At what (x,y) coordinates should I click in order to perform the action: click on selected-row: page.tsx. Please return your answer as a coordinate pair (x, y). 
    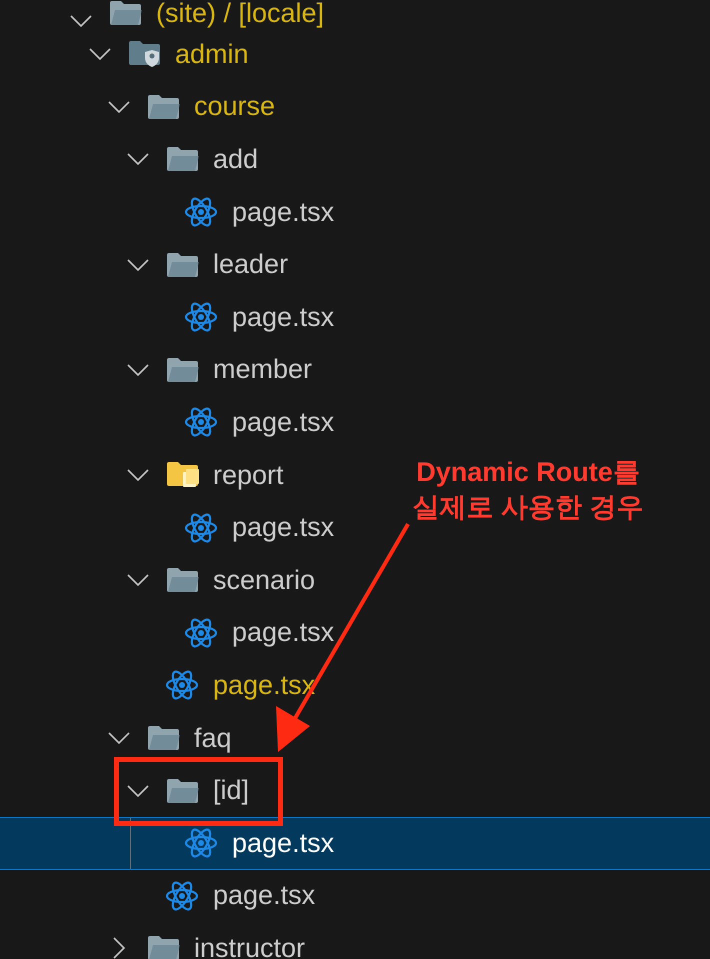
    Looking at the image, I should click on (355, 843).